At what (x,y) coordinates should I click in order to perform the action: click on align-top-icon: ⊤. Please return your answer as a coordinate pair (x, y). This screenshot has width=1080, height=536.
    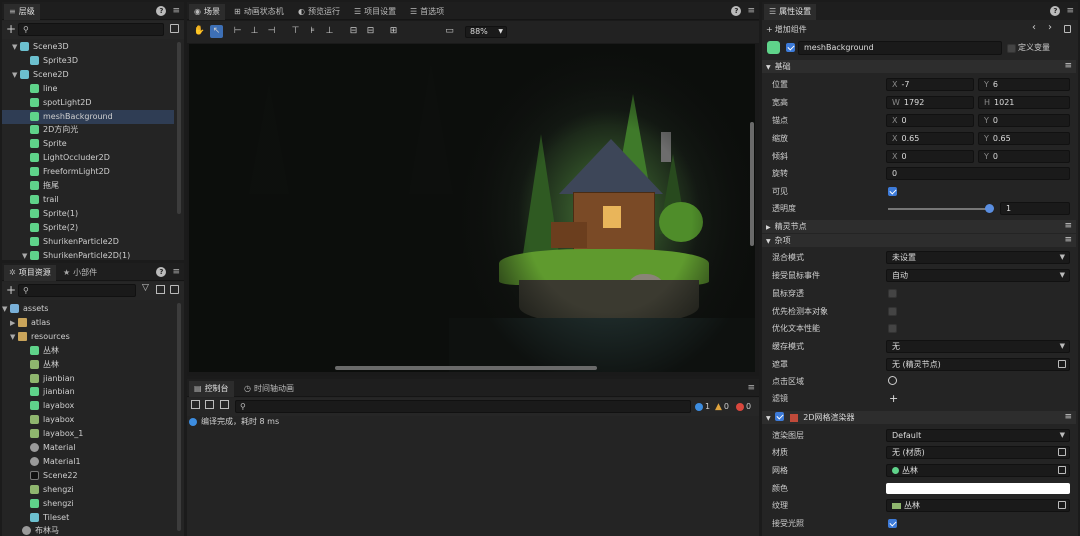
    Looking at the image, I should click on (295, 31).